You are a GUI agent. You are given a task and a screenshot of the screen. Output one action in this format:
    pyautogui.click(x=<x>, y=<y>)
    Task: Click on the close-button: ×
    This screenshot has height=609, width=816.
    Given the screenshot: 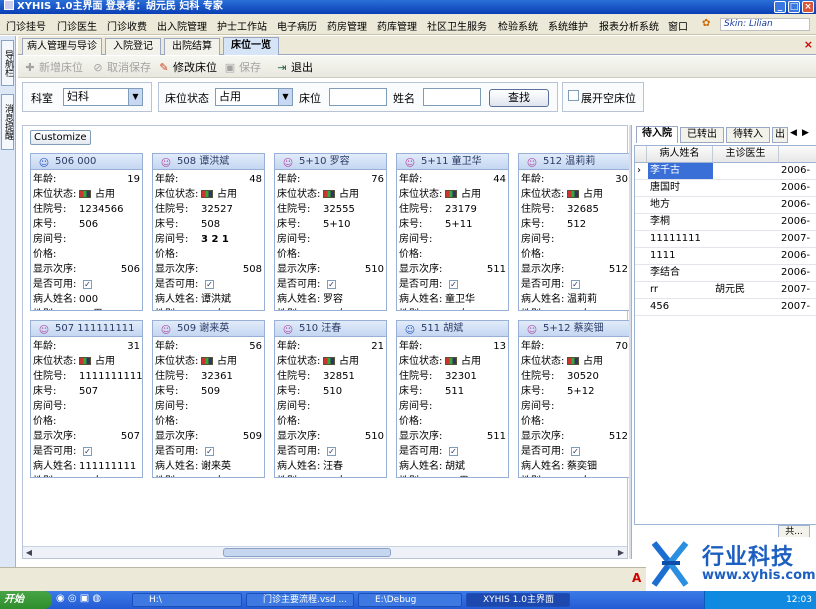 What is the action you would take?
    pyautogui.click(x=808, y=7)
    